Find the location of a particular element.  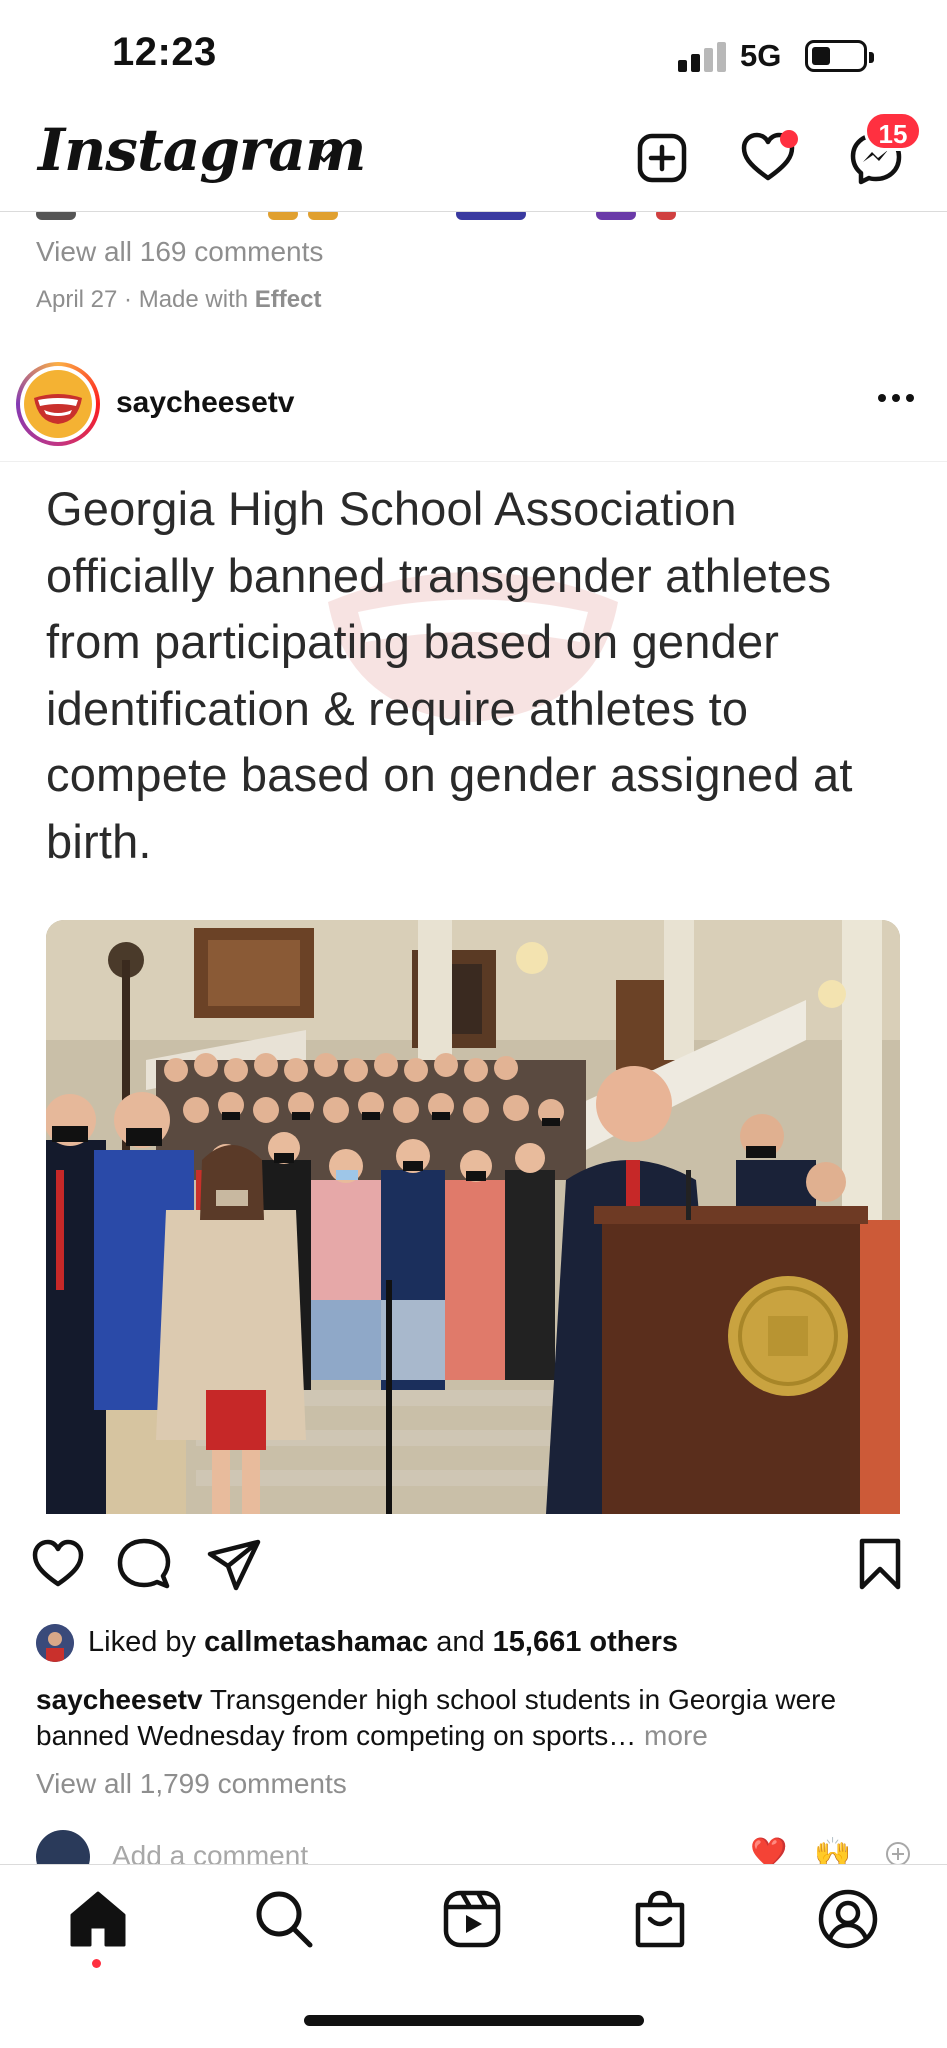

liker-username: callmetashamac is located at coordinates (316, 1642).